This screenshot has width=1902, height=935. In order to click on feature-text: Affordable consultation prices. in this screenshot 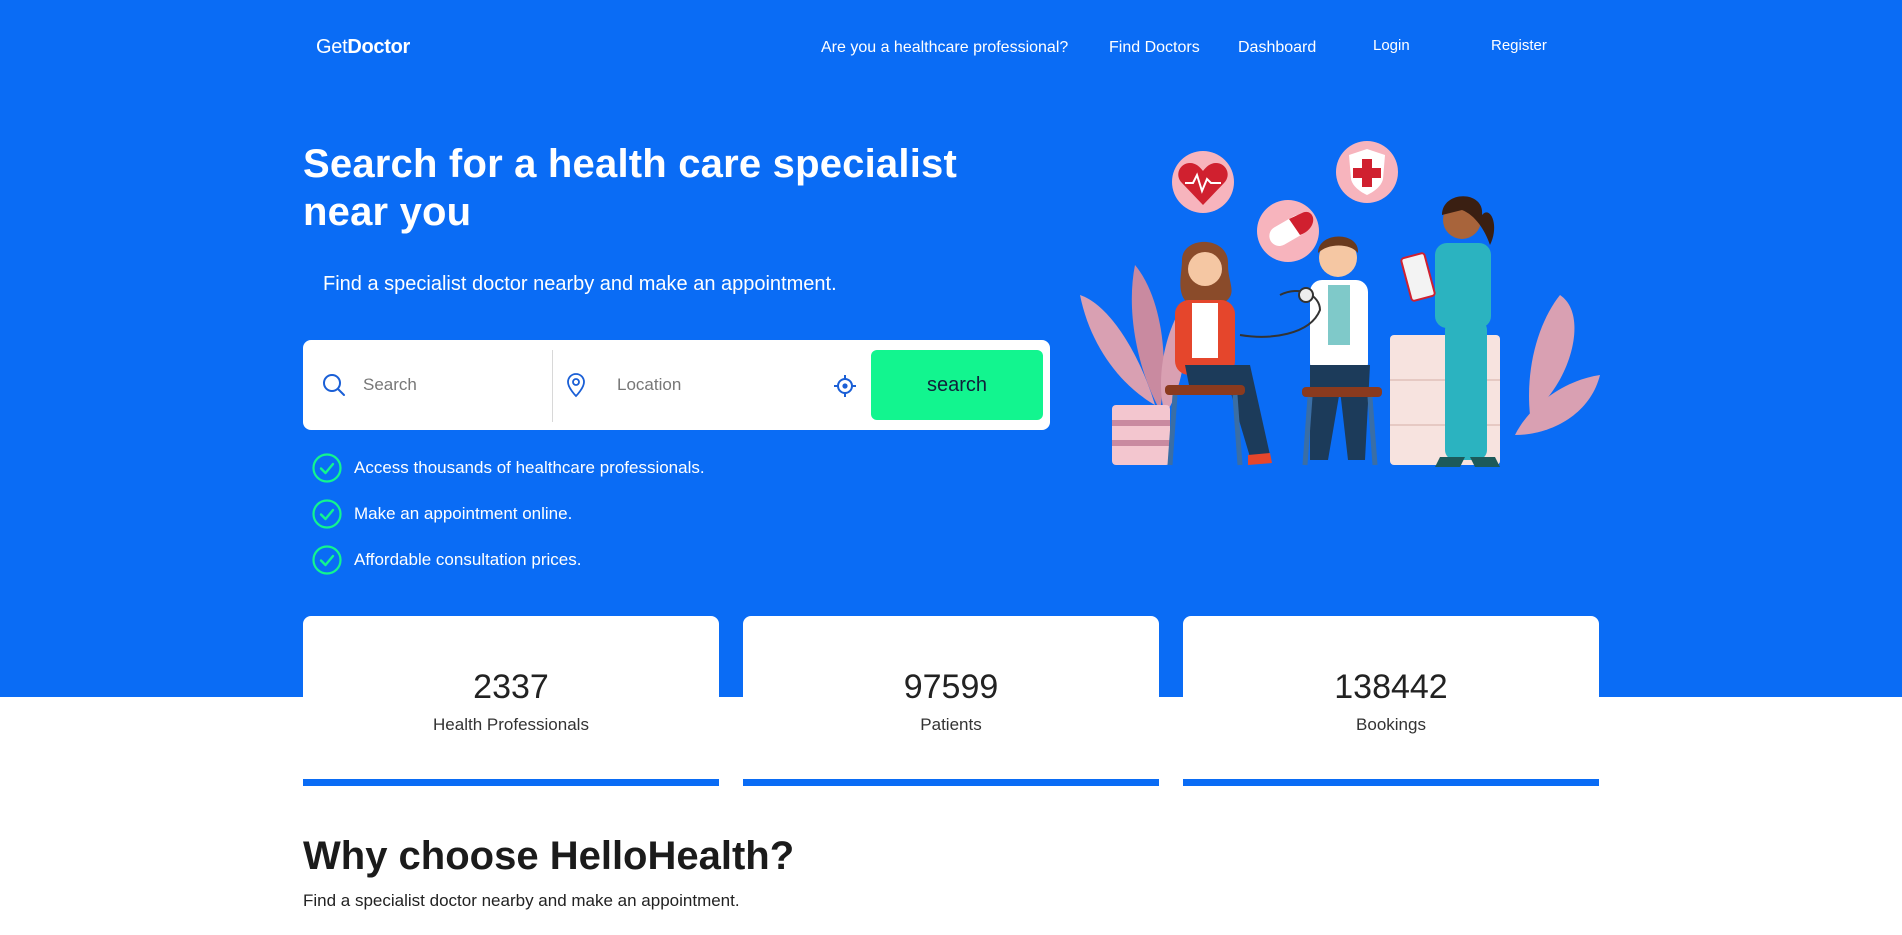, I will do `click(468, 559)`.